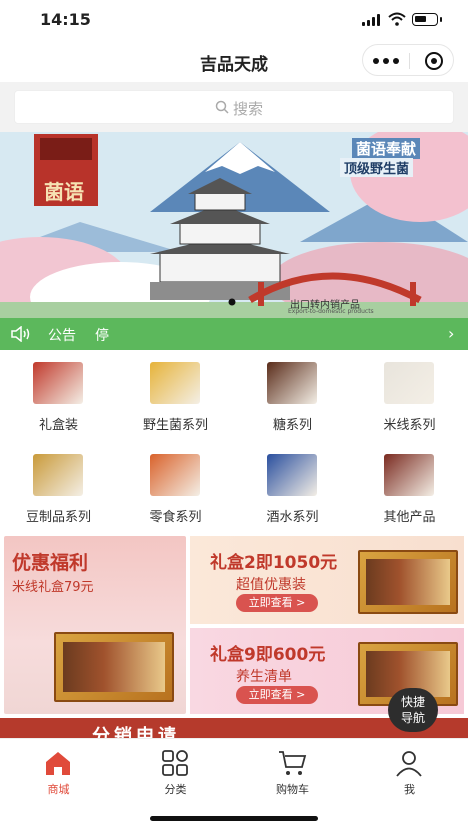  Describe the element at coordinates (409, 764) in the screenshot. I see `user-icon` at that location.